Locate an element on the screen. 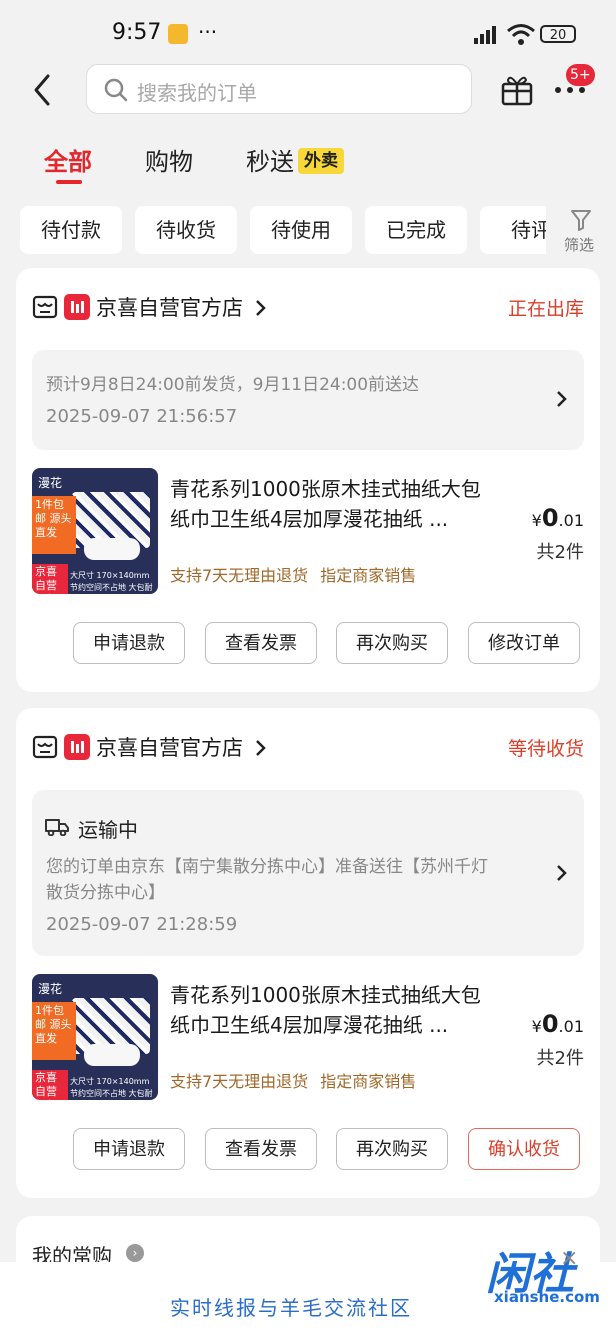 The image size is (616, 1334). filter-label: 筛选 is located at coordinates (579, 245).